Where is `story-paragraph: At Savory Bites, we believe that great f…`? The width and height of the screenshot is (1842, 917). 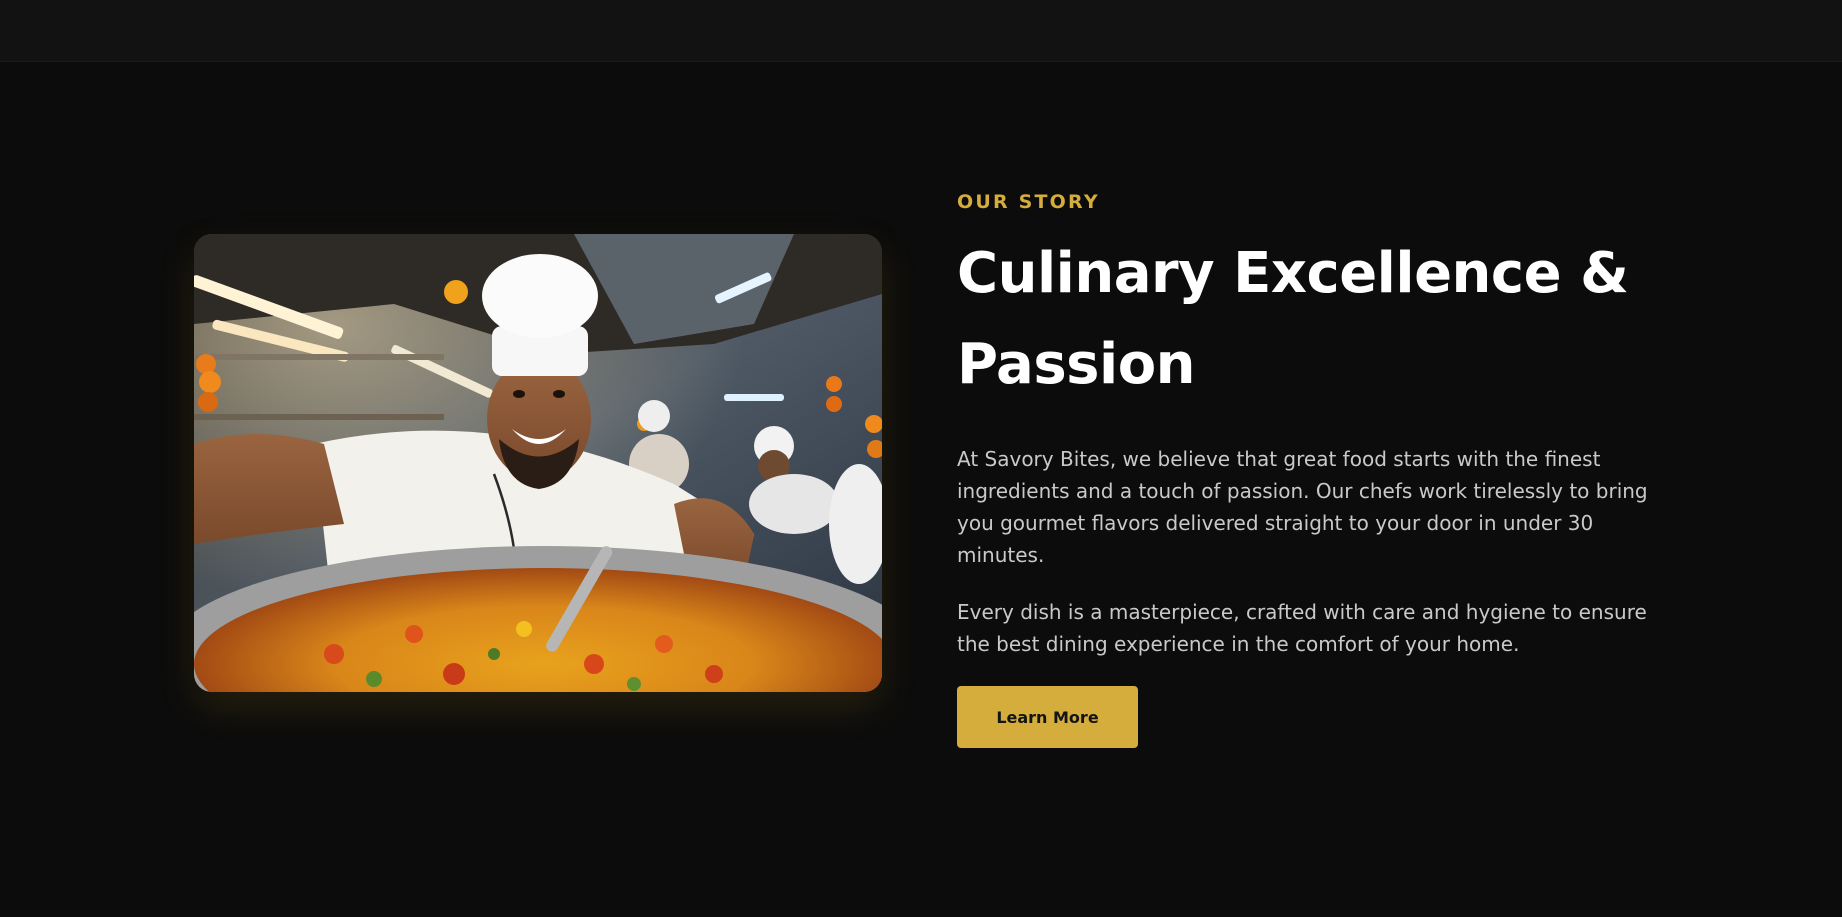
story-paragraph: At Savory Bites, we believe that great f… is located at coordinates (1302, 507).